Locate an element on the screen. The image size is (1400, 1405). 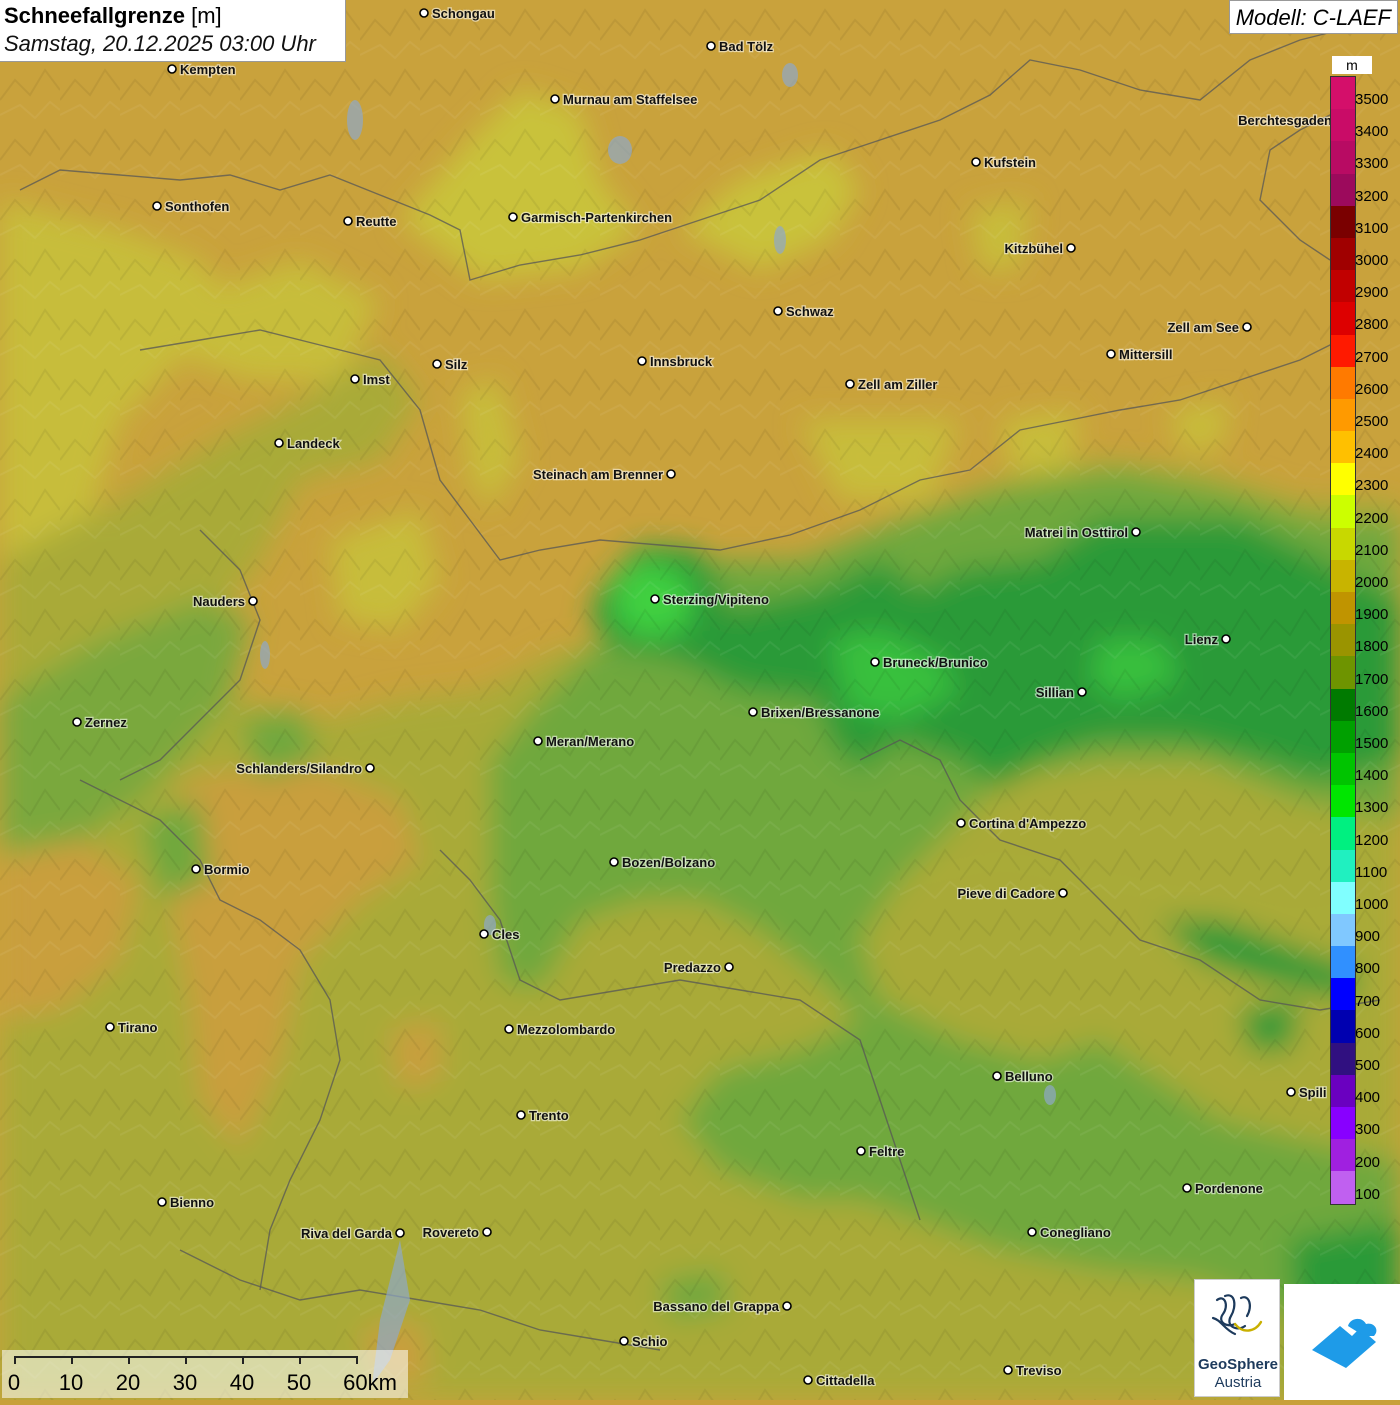
legend-label: 1800 is located at coordinates (1372, 647).